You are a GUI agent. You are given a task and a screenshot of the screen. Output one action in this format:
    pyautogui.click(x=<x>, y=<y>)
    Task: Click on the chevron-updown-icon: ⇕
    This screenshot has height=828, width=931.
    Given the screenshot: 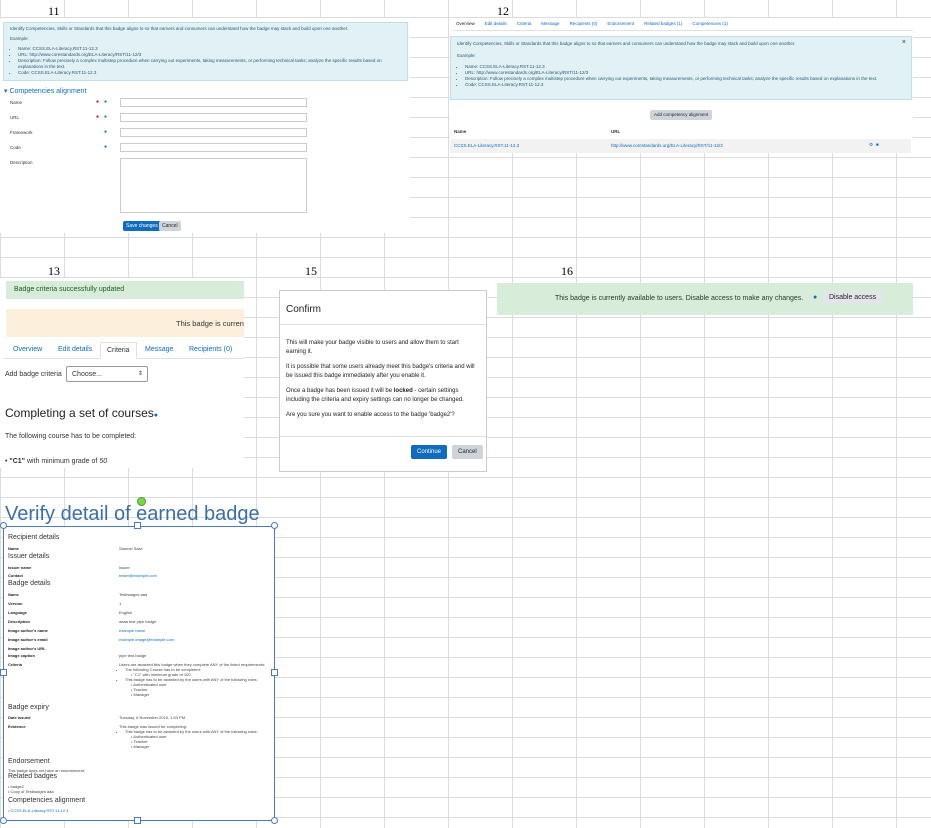 What is the action you would take?
    pyautogui.click(x=140, y=374)
    